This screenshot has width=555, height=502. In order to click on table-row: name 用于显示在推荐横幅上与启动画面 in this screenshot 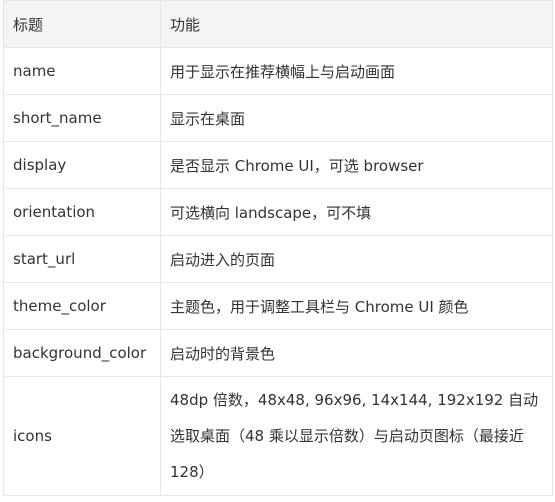, I will do `click(278, 71)`.